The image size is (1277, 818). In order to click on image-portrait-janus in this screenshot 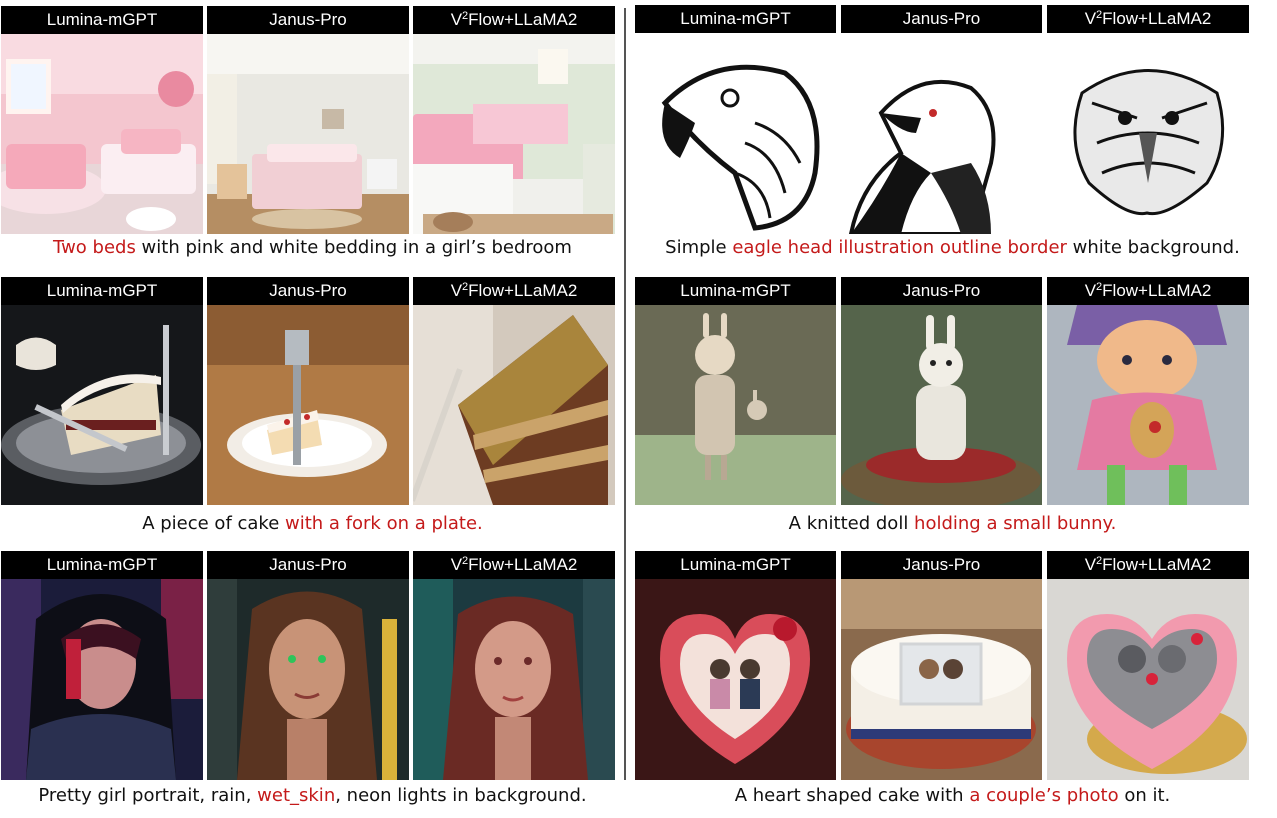, I will do `click(308, 679)`.